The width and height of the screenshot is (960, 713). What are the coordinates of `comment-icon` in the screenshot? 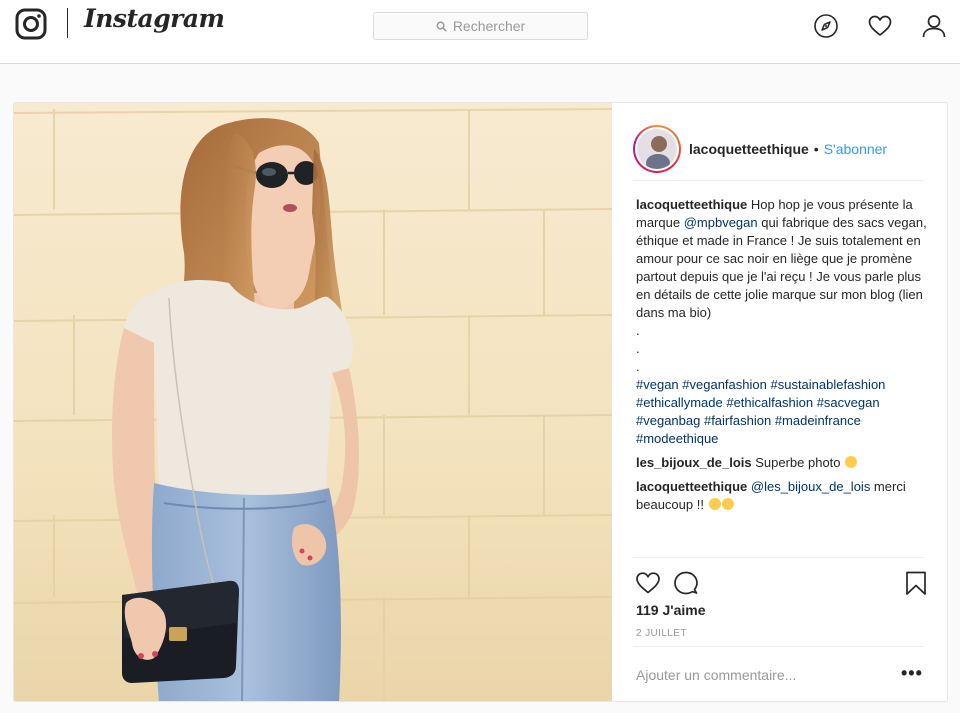 It's located at (686, 583).